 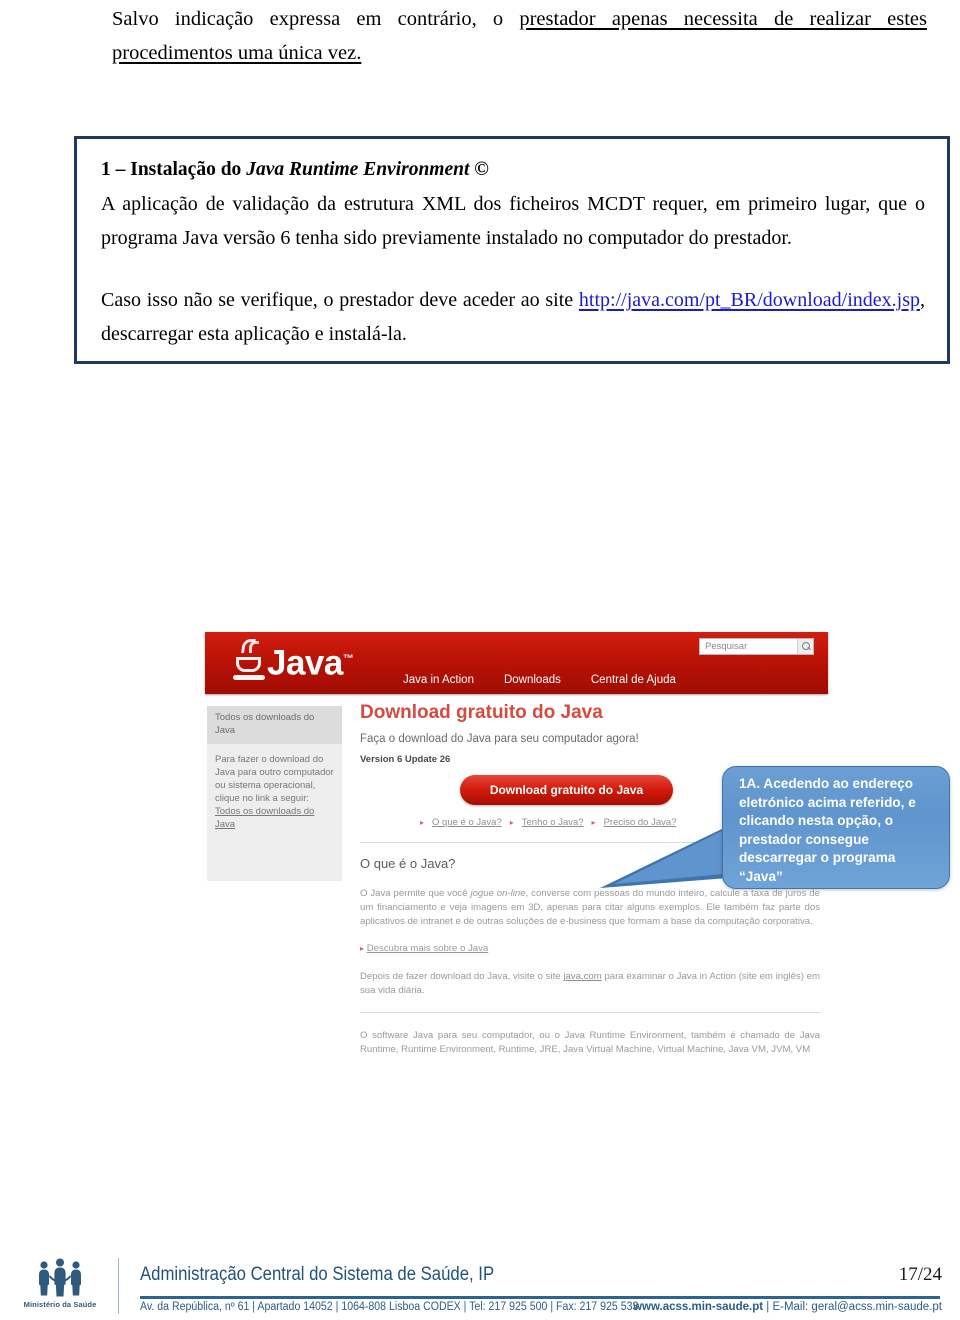 I want to click on version-label: Version 6 Update 26, so click(x=405, y=759).